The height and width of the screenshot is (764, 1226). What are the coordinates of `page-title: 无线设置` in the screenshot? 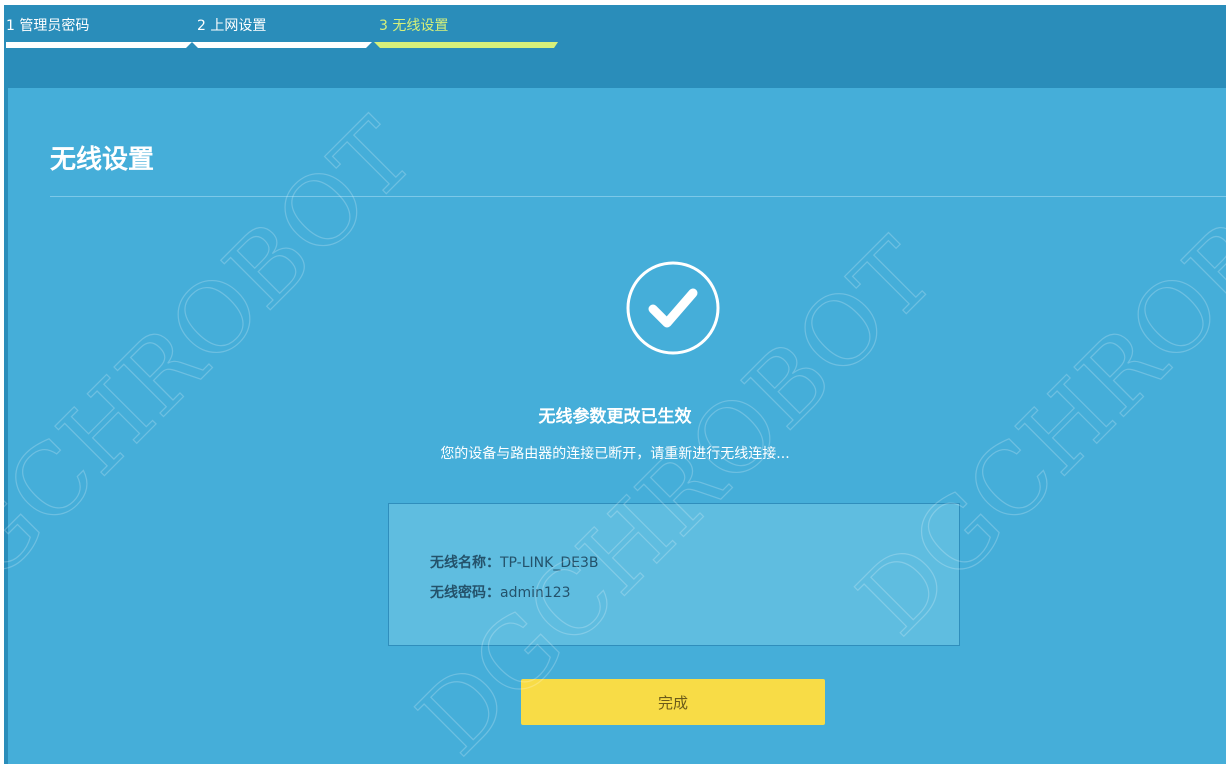 It's located at (102, 160).